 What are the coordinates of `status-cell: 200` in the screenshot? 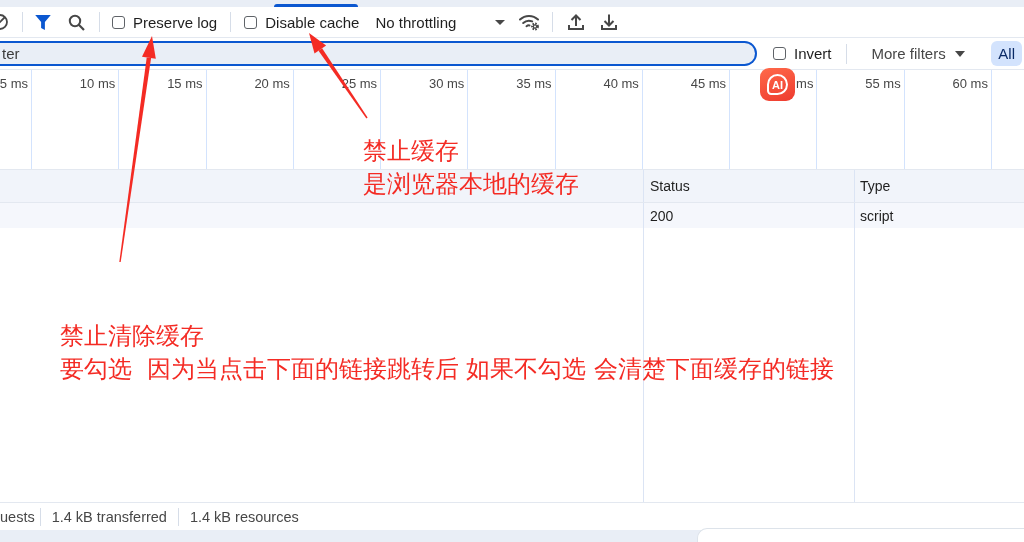 It's located at (662, 215).